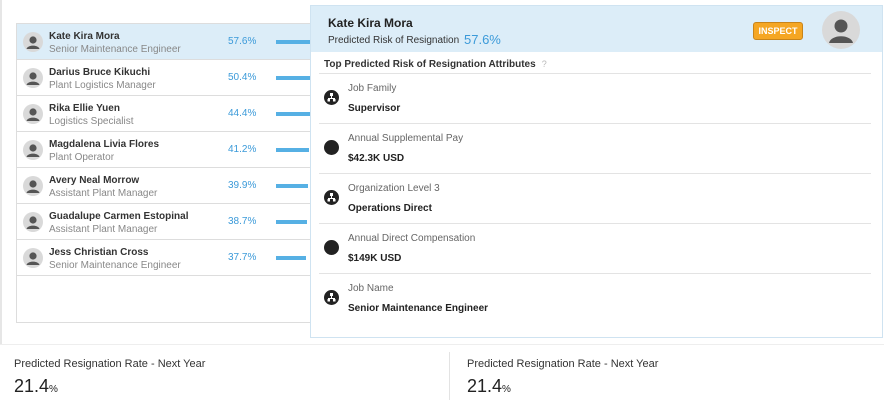  What do you see at coordinates (82, 157) in the screenshot?
I see `employee-title: Plant Operator` at bounding box center [82, 157].